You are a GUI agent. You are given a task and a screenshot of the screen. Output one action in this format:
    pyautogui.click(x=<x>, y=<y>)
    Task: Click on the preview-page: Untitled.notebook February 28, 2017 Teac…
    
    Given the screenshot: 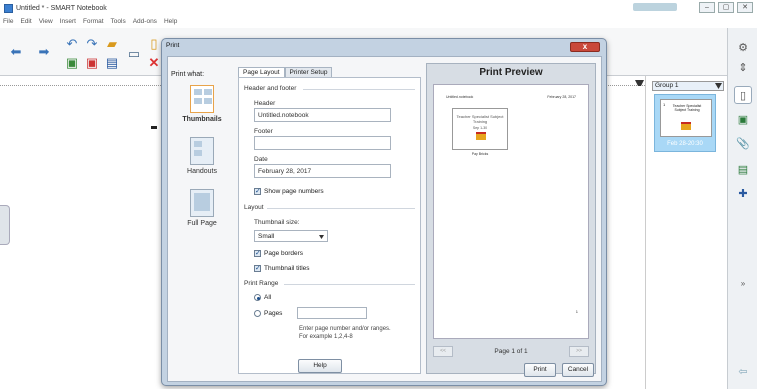 What is the action you would take?
    pyautogui.click(x=511, y=211)
    